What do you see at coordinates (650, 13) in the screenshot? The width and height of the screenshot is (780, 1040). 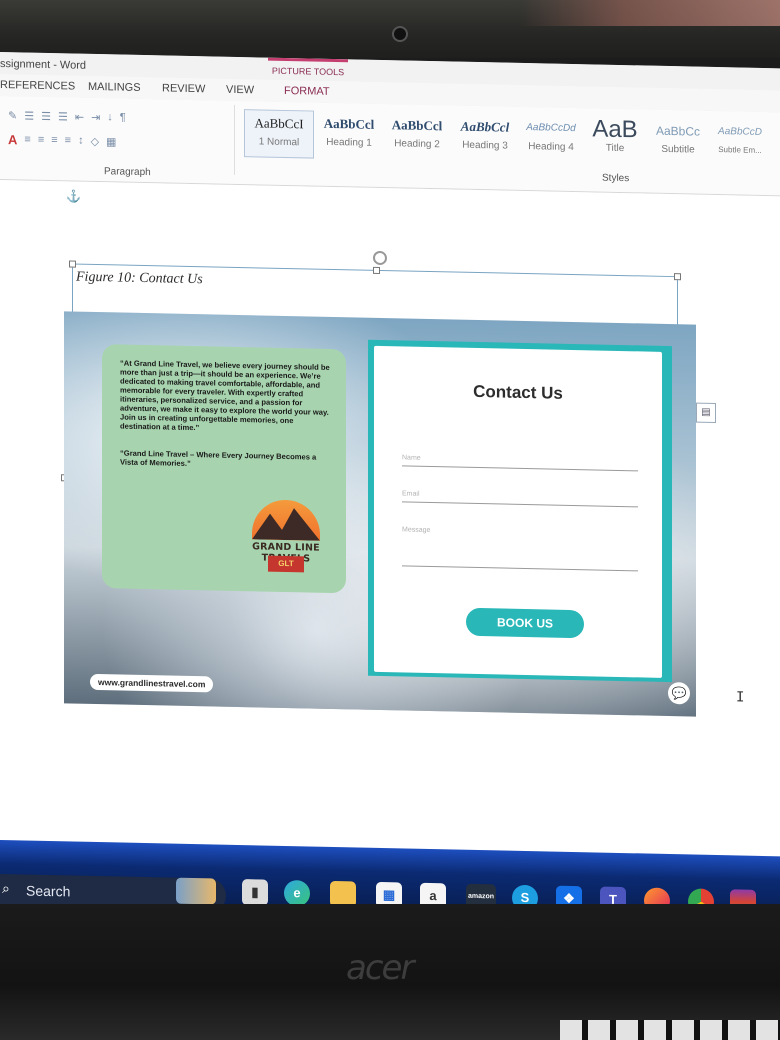 I see `screen-glare` at bounding box center [650, 13].